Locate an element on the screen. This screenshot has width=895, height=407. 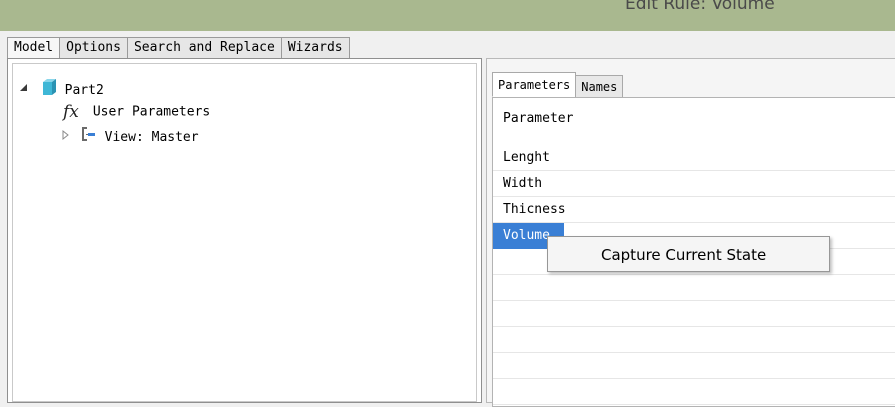
tree-item-part2: Part2 is located at coordinates (61, 88).